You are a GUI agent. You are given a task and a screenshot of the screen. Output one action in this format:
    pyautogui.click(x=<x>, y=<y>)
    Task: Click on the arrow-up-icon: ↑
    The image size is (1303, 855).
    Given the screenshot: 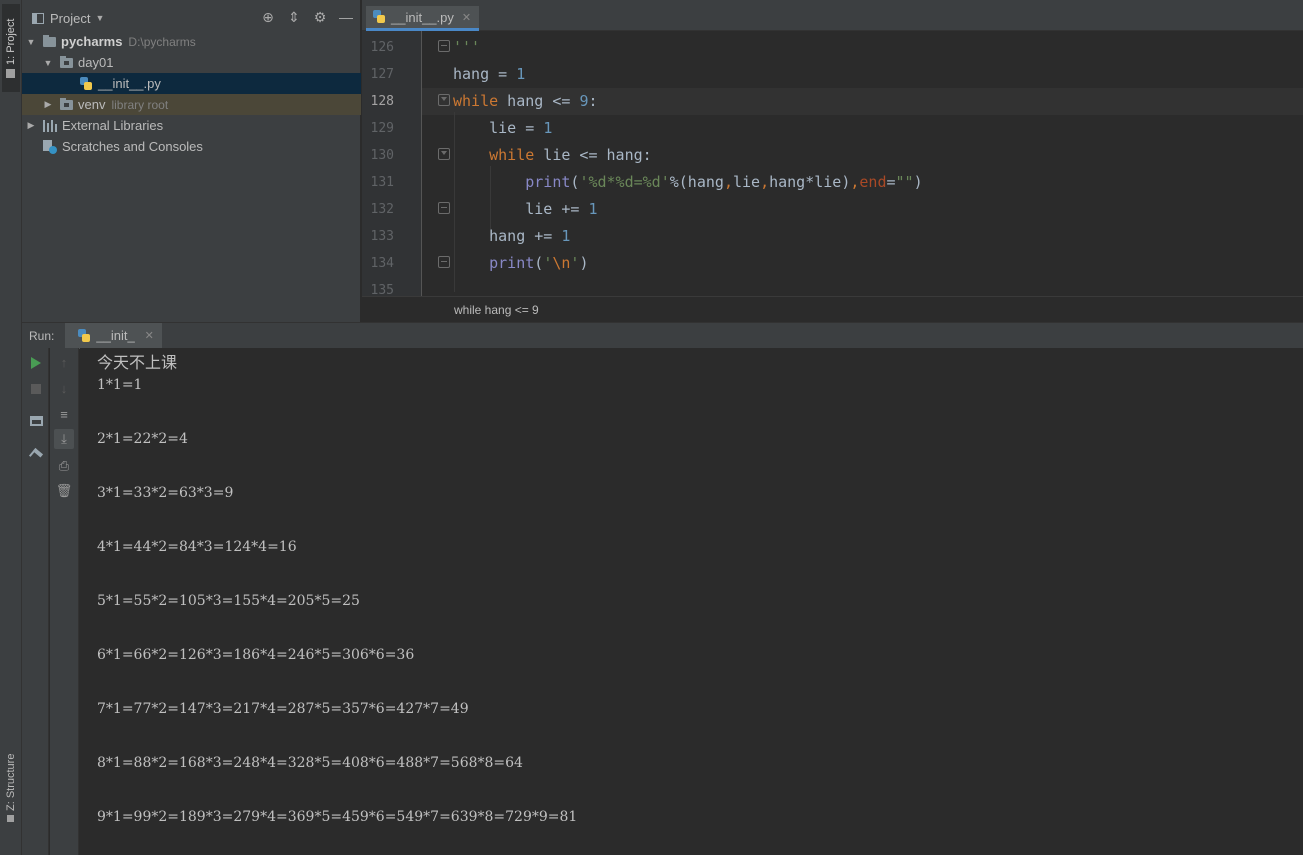 What is the action you would take?
    pyautogui.click(x=64, y=362)
    